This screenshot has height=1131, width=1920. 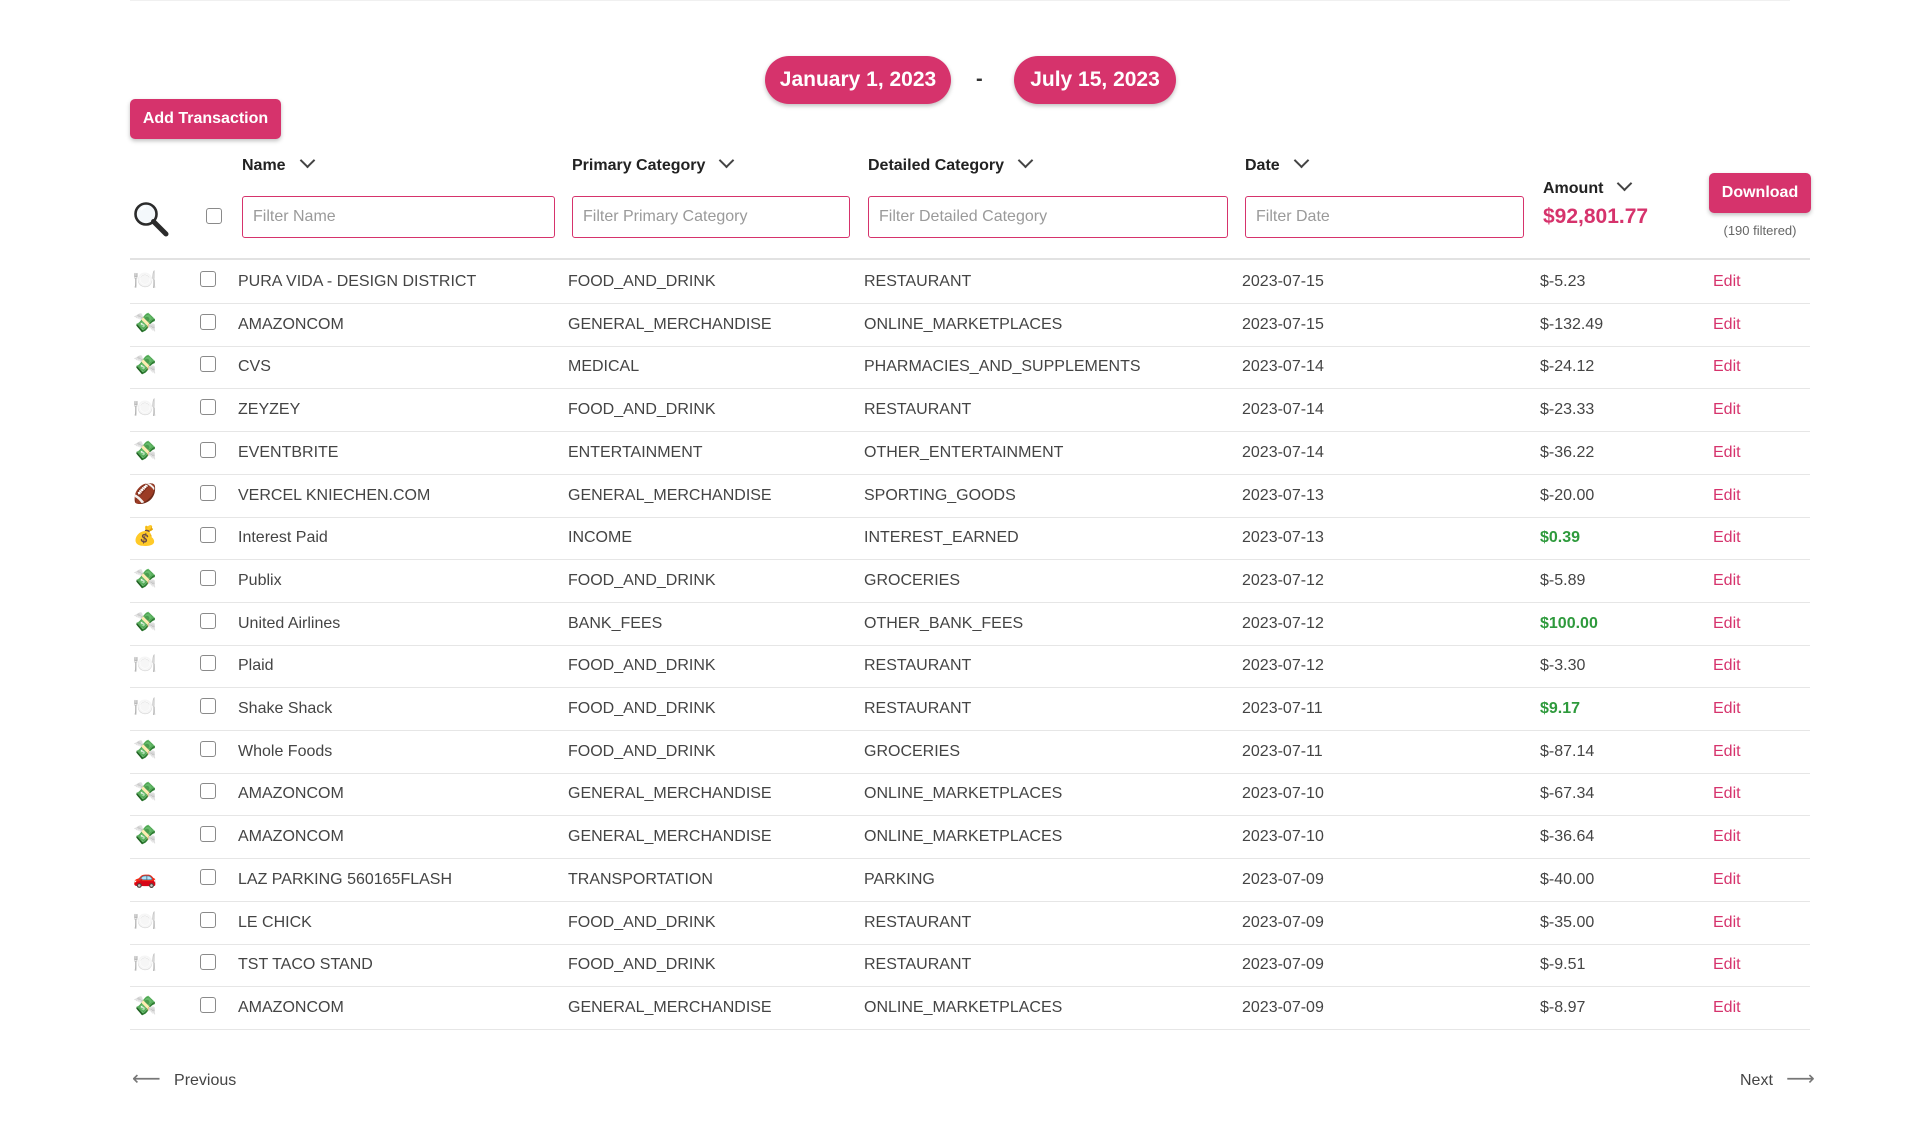 I want to click on transaction-amount: $-9.51, so click(x=1563, y=965).